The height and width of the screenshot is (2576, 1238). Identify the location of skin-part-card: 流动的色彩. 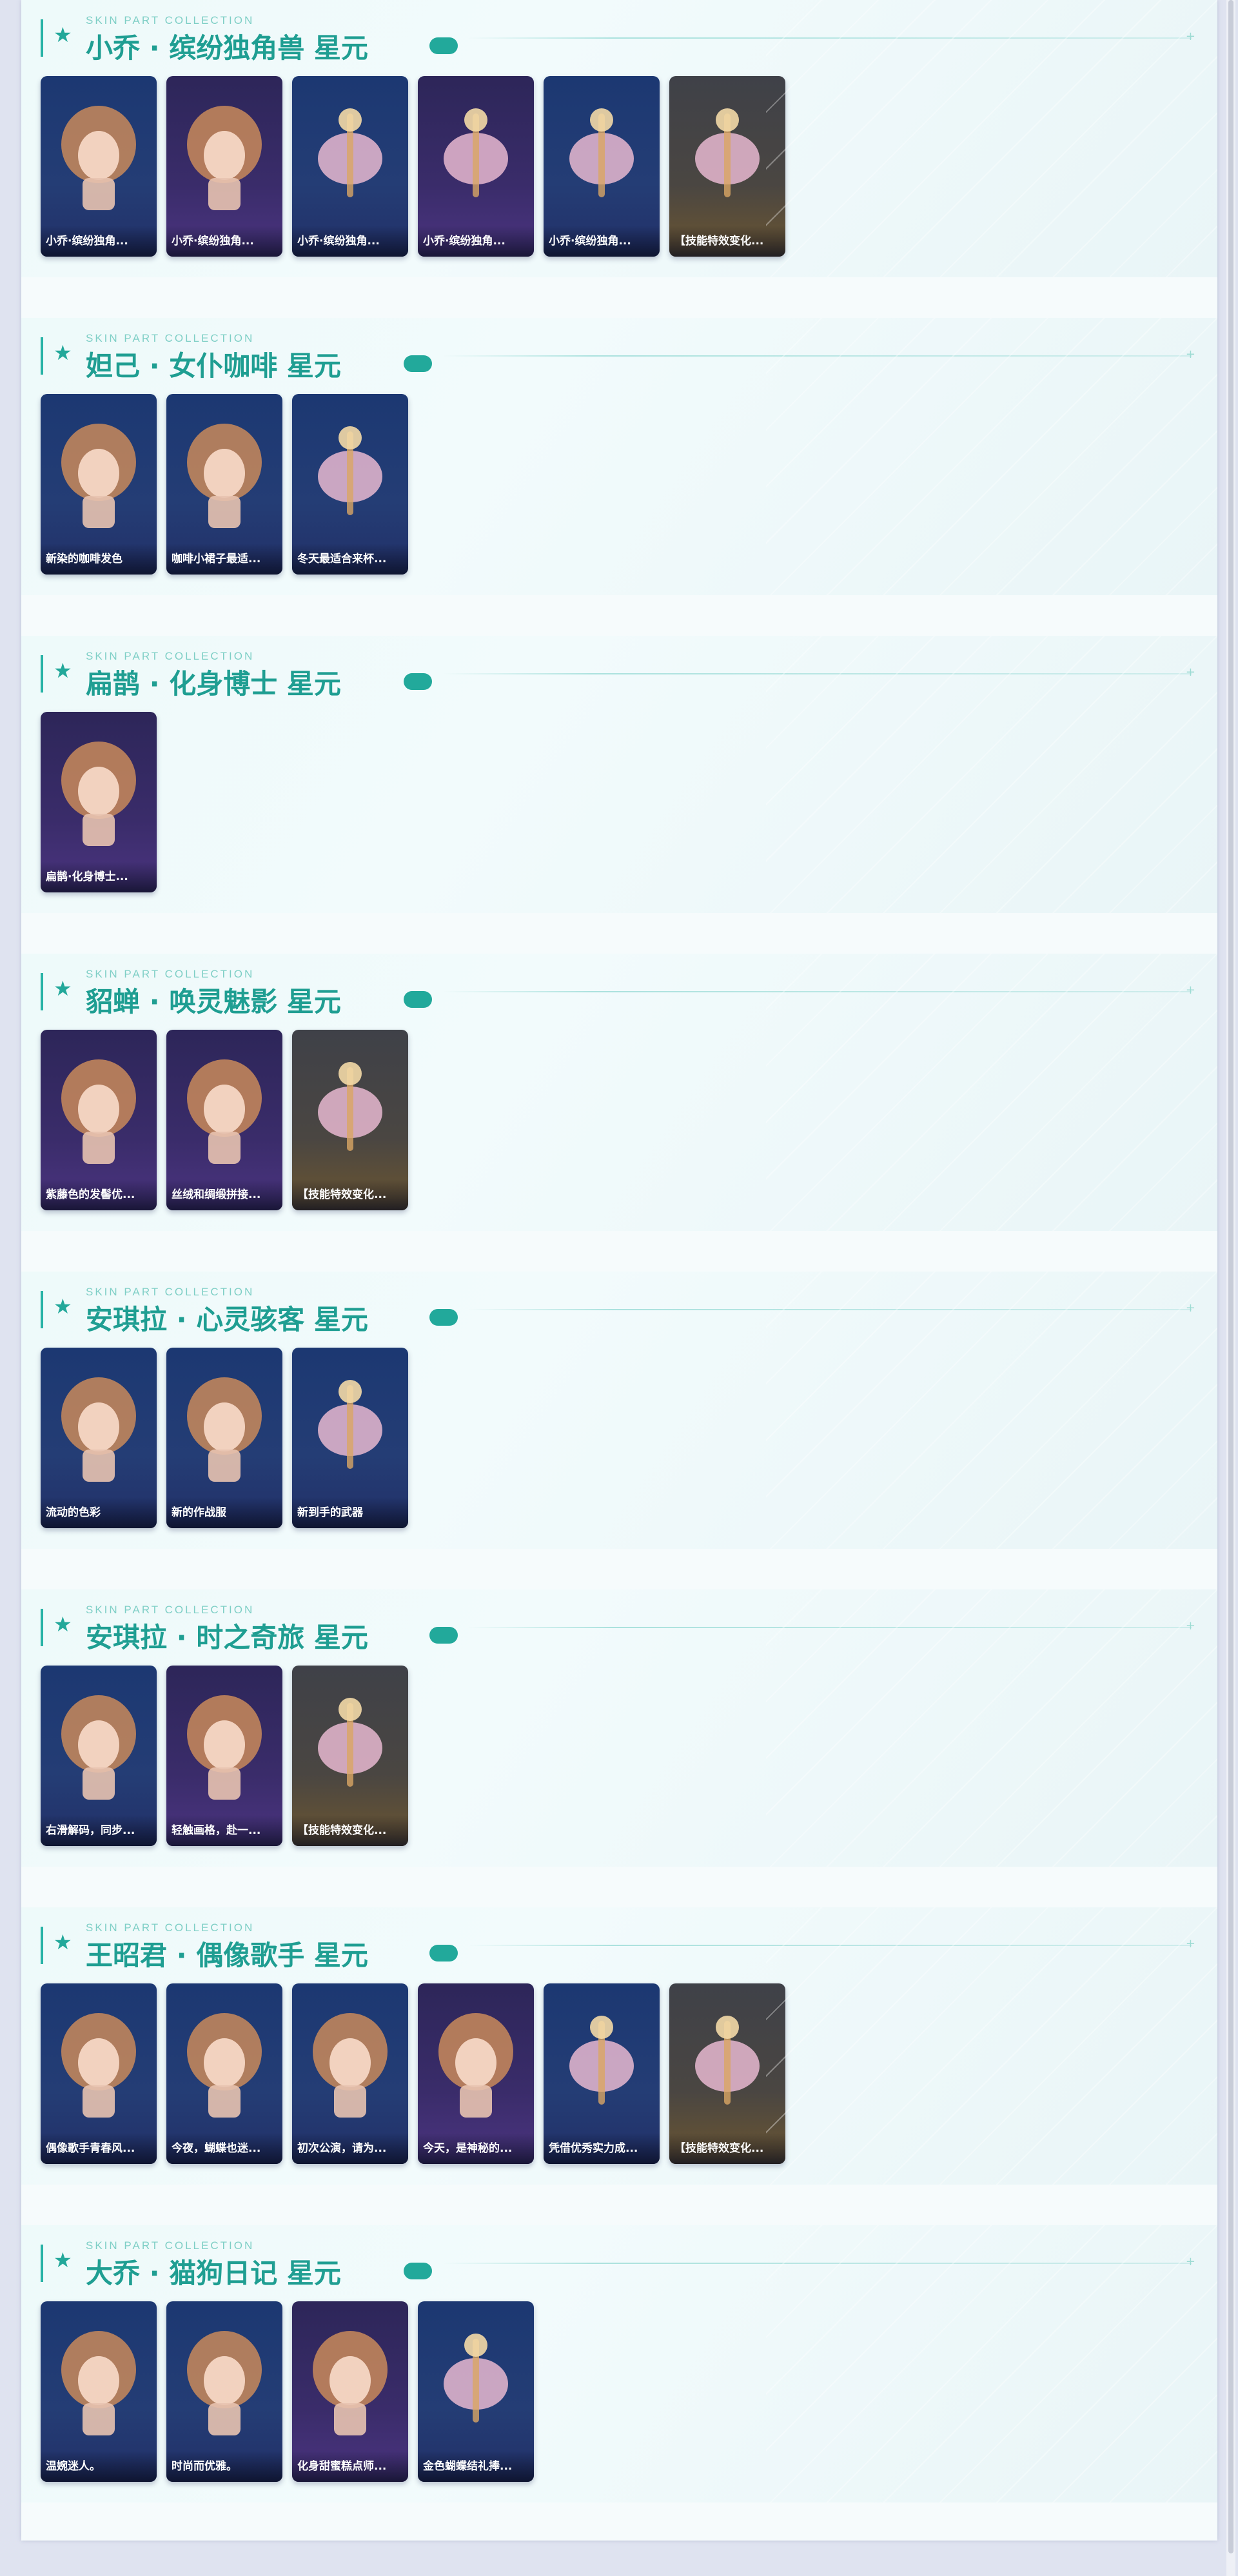
(99, 1438).